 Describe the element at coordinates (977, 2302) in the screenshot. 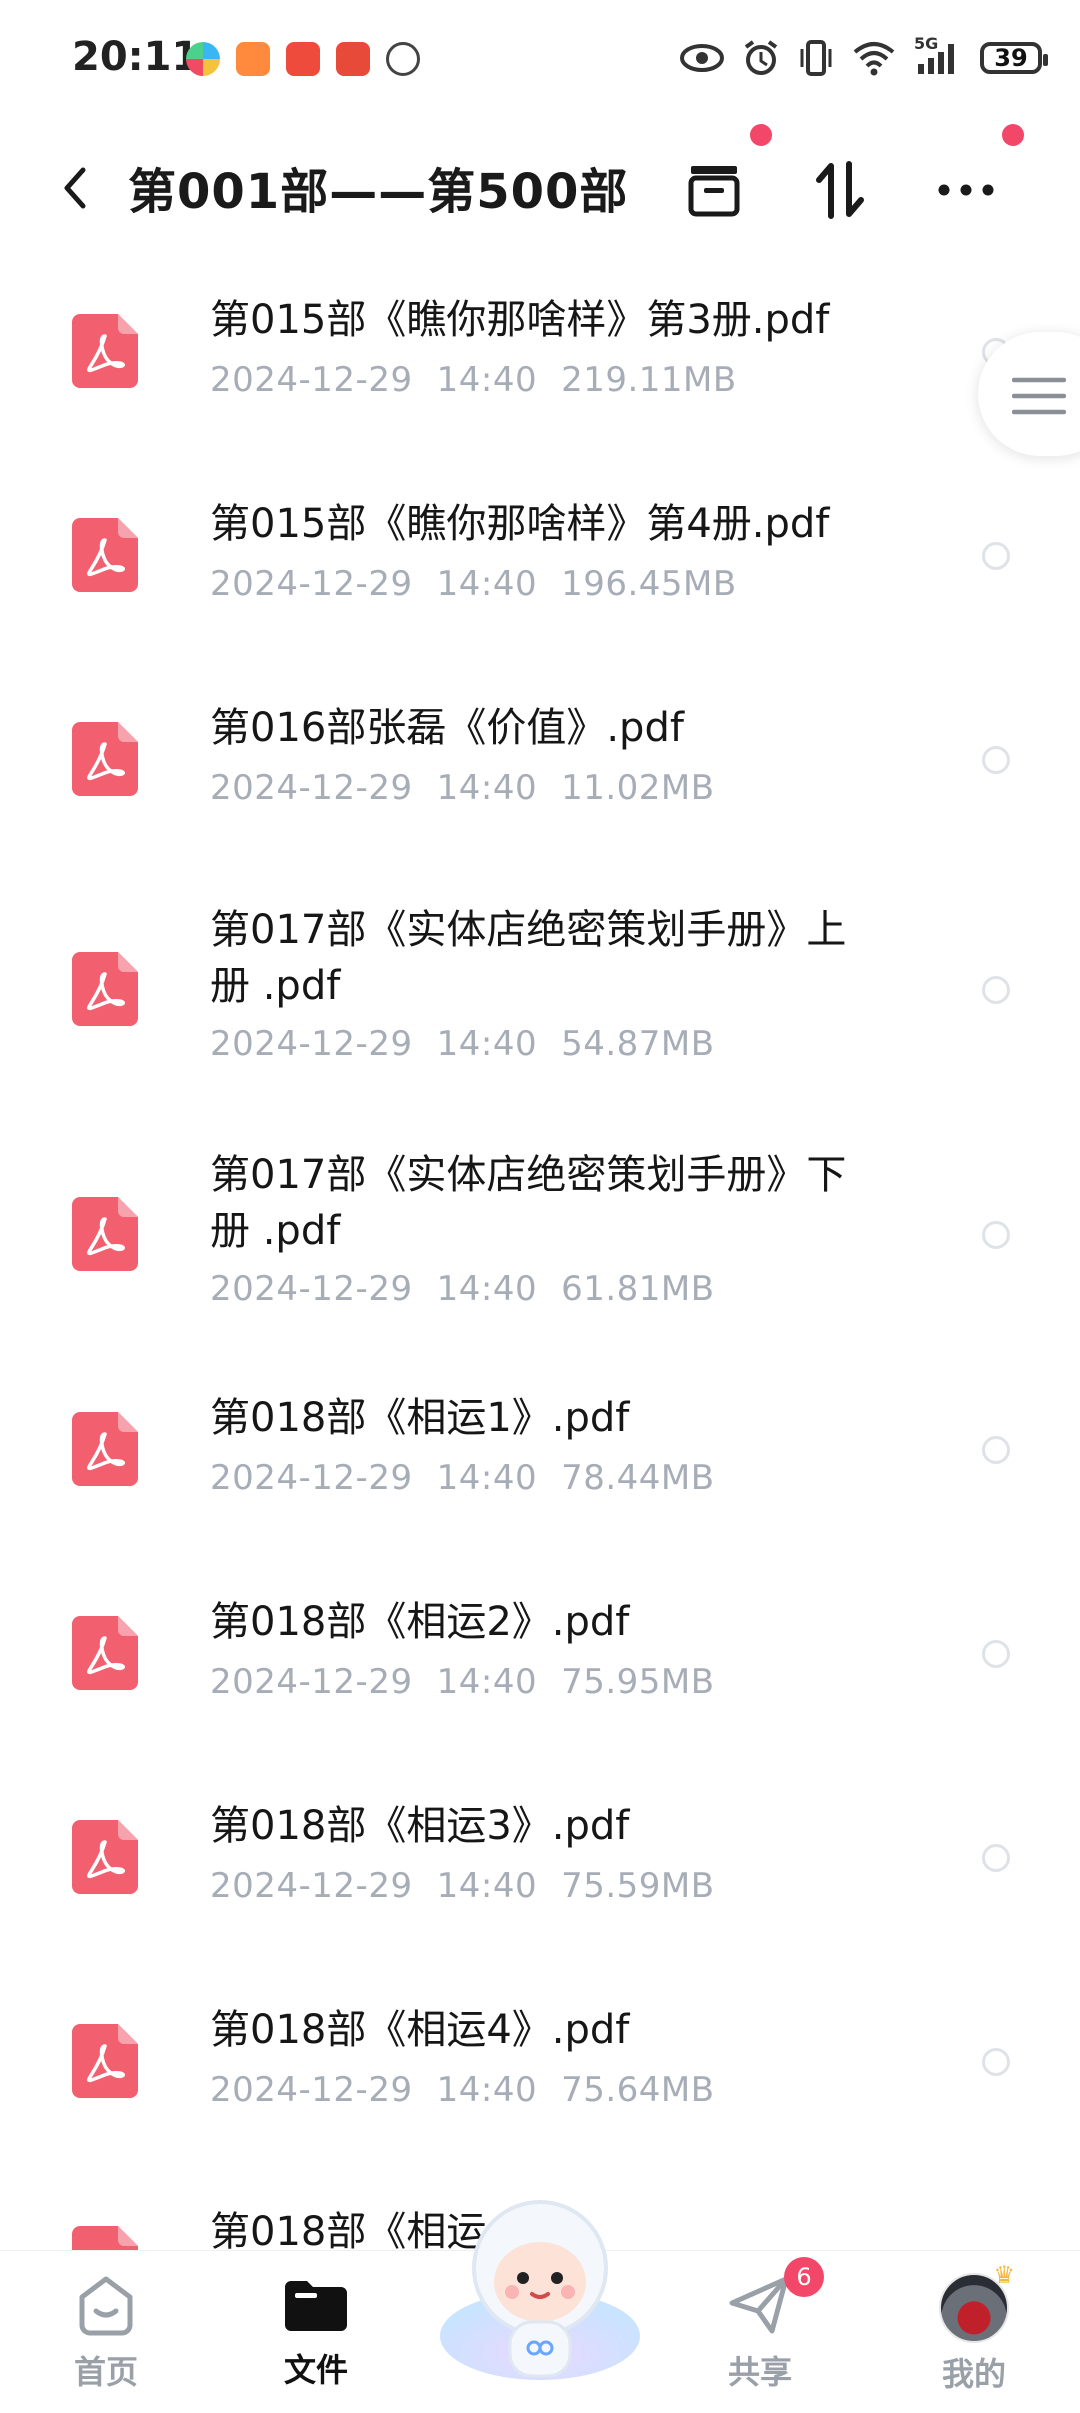

I see `avatar: ♛` at that location.